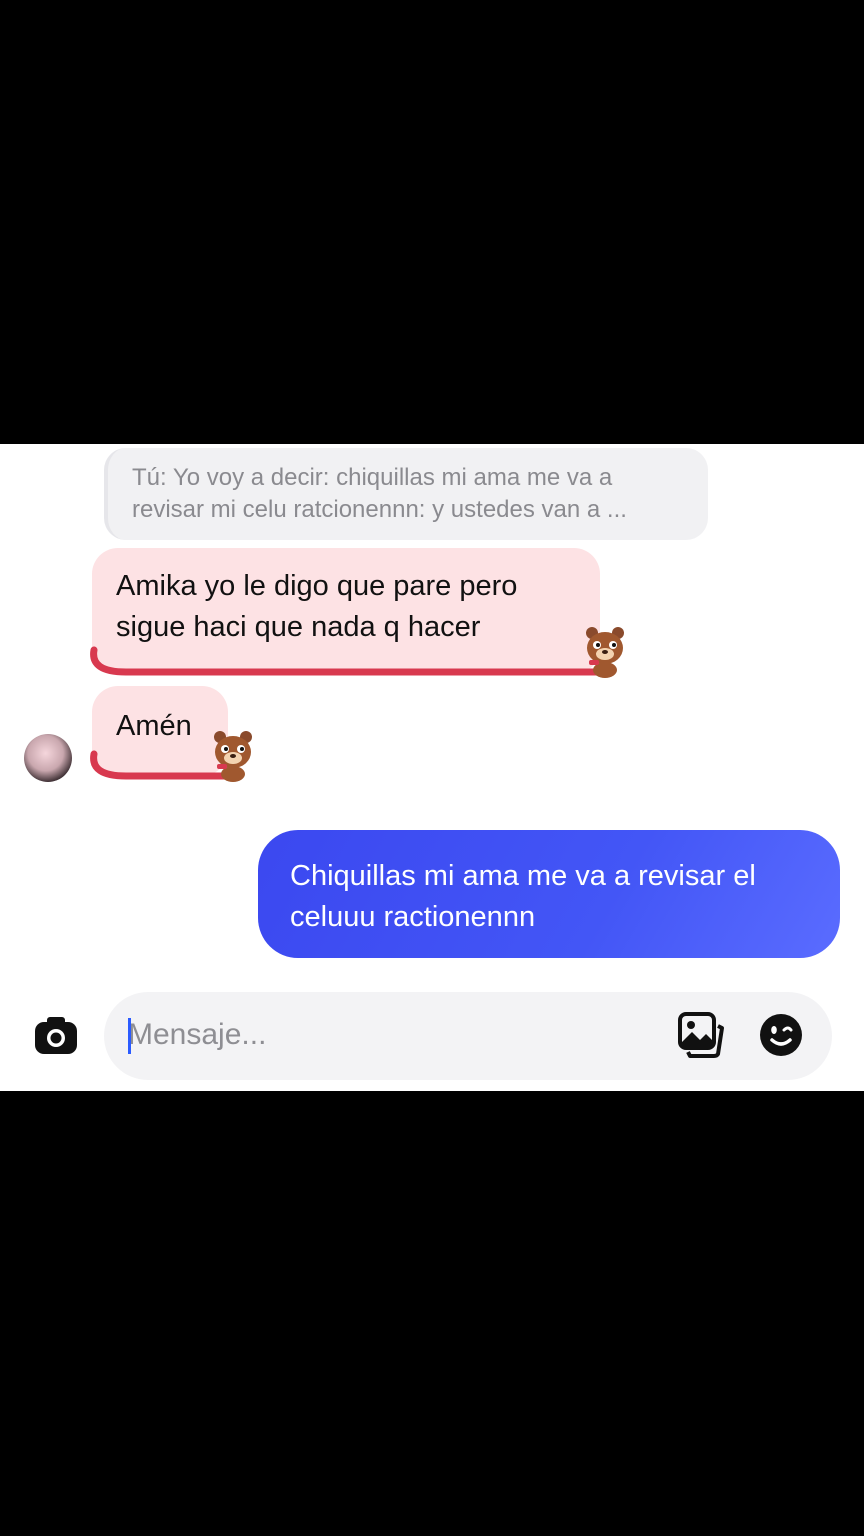  I want to click on camera-icon, so click(56, 1036).